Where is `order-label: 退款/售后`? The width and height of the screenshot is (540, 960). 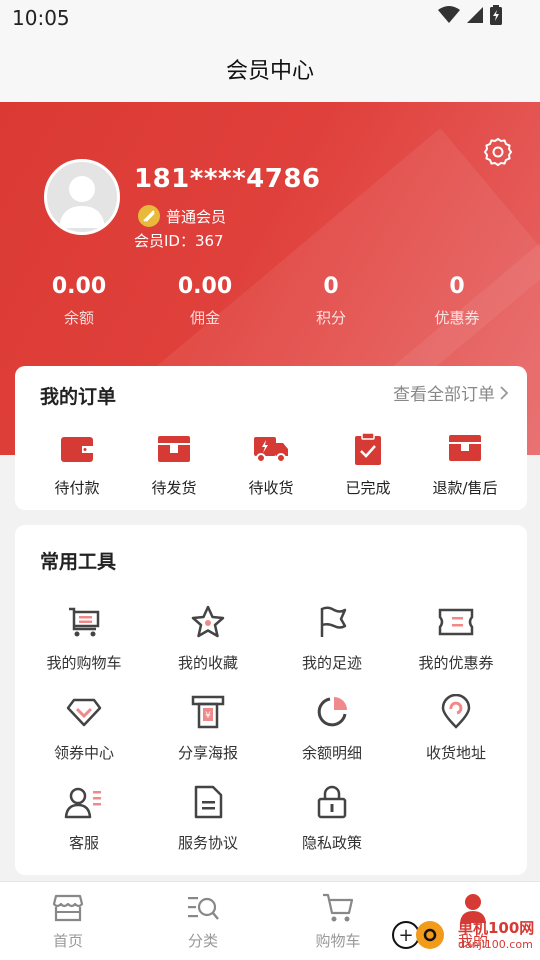 order-label: 退款/售后 is located at coordinates (465, 488).